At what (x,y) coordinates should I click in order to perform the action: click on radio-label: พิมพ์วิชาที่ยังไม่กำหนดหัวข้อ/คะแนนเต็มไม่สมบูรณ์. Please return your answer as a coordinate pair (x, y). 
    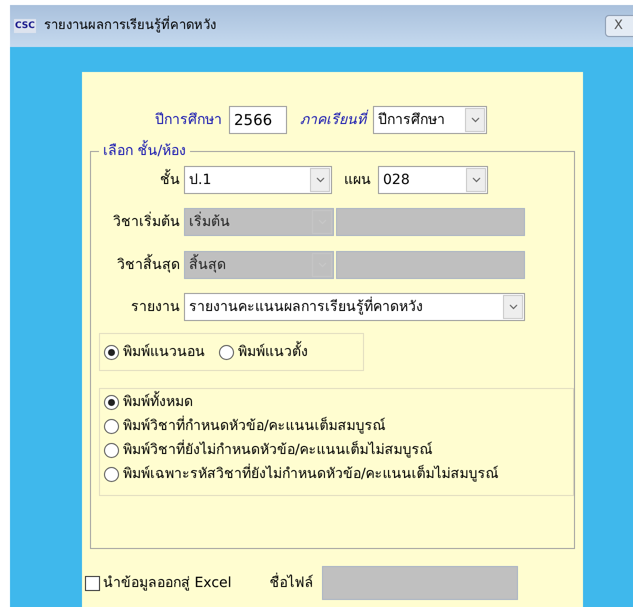
    Looking at the image, I should click on (278, 450).